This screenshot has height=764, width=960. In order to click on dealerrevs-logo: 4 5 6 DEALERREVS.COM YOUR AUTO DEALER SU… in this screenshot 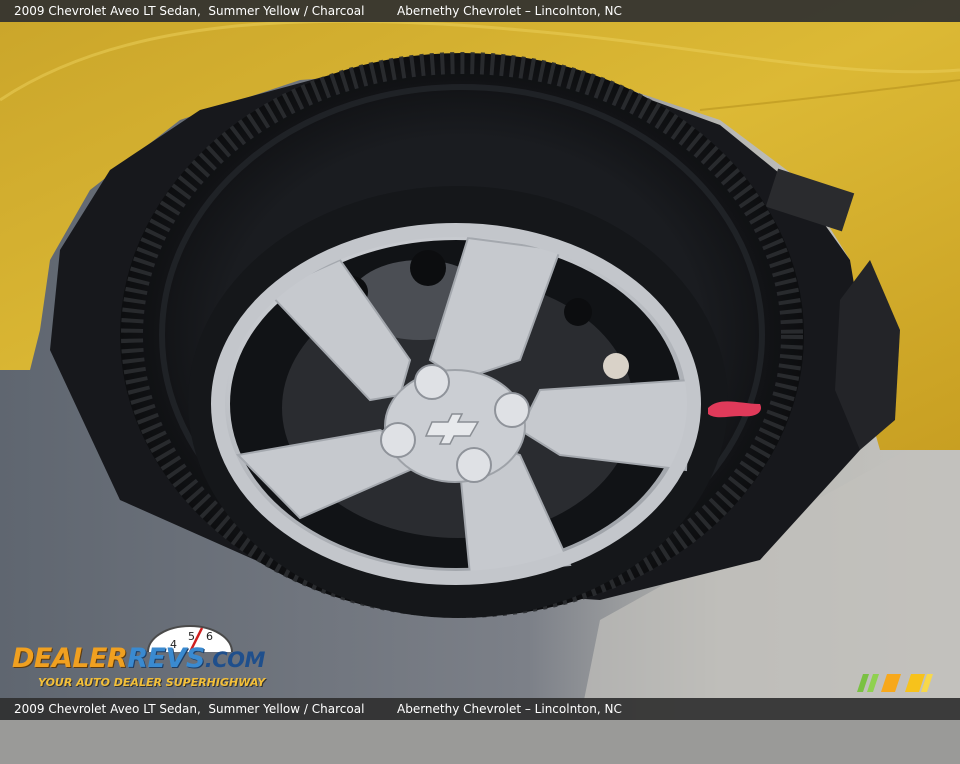, I will do `click(139, 658)`.